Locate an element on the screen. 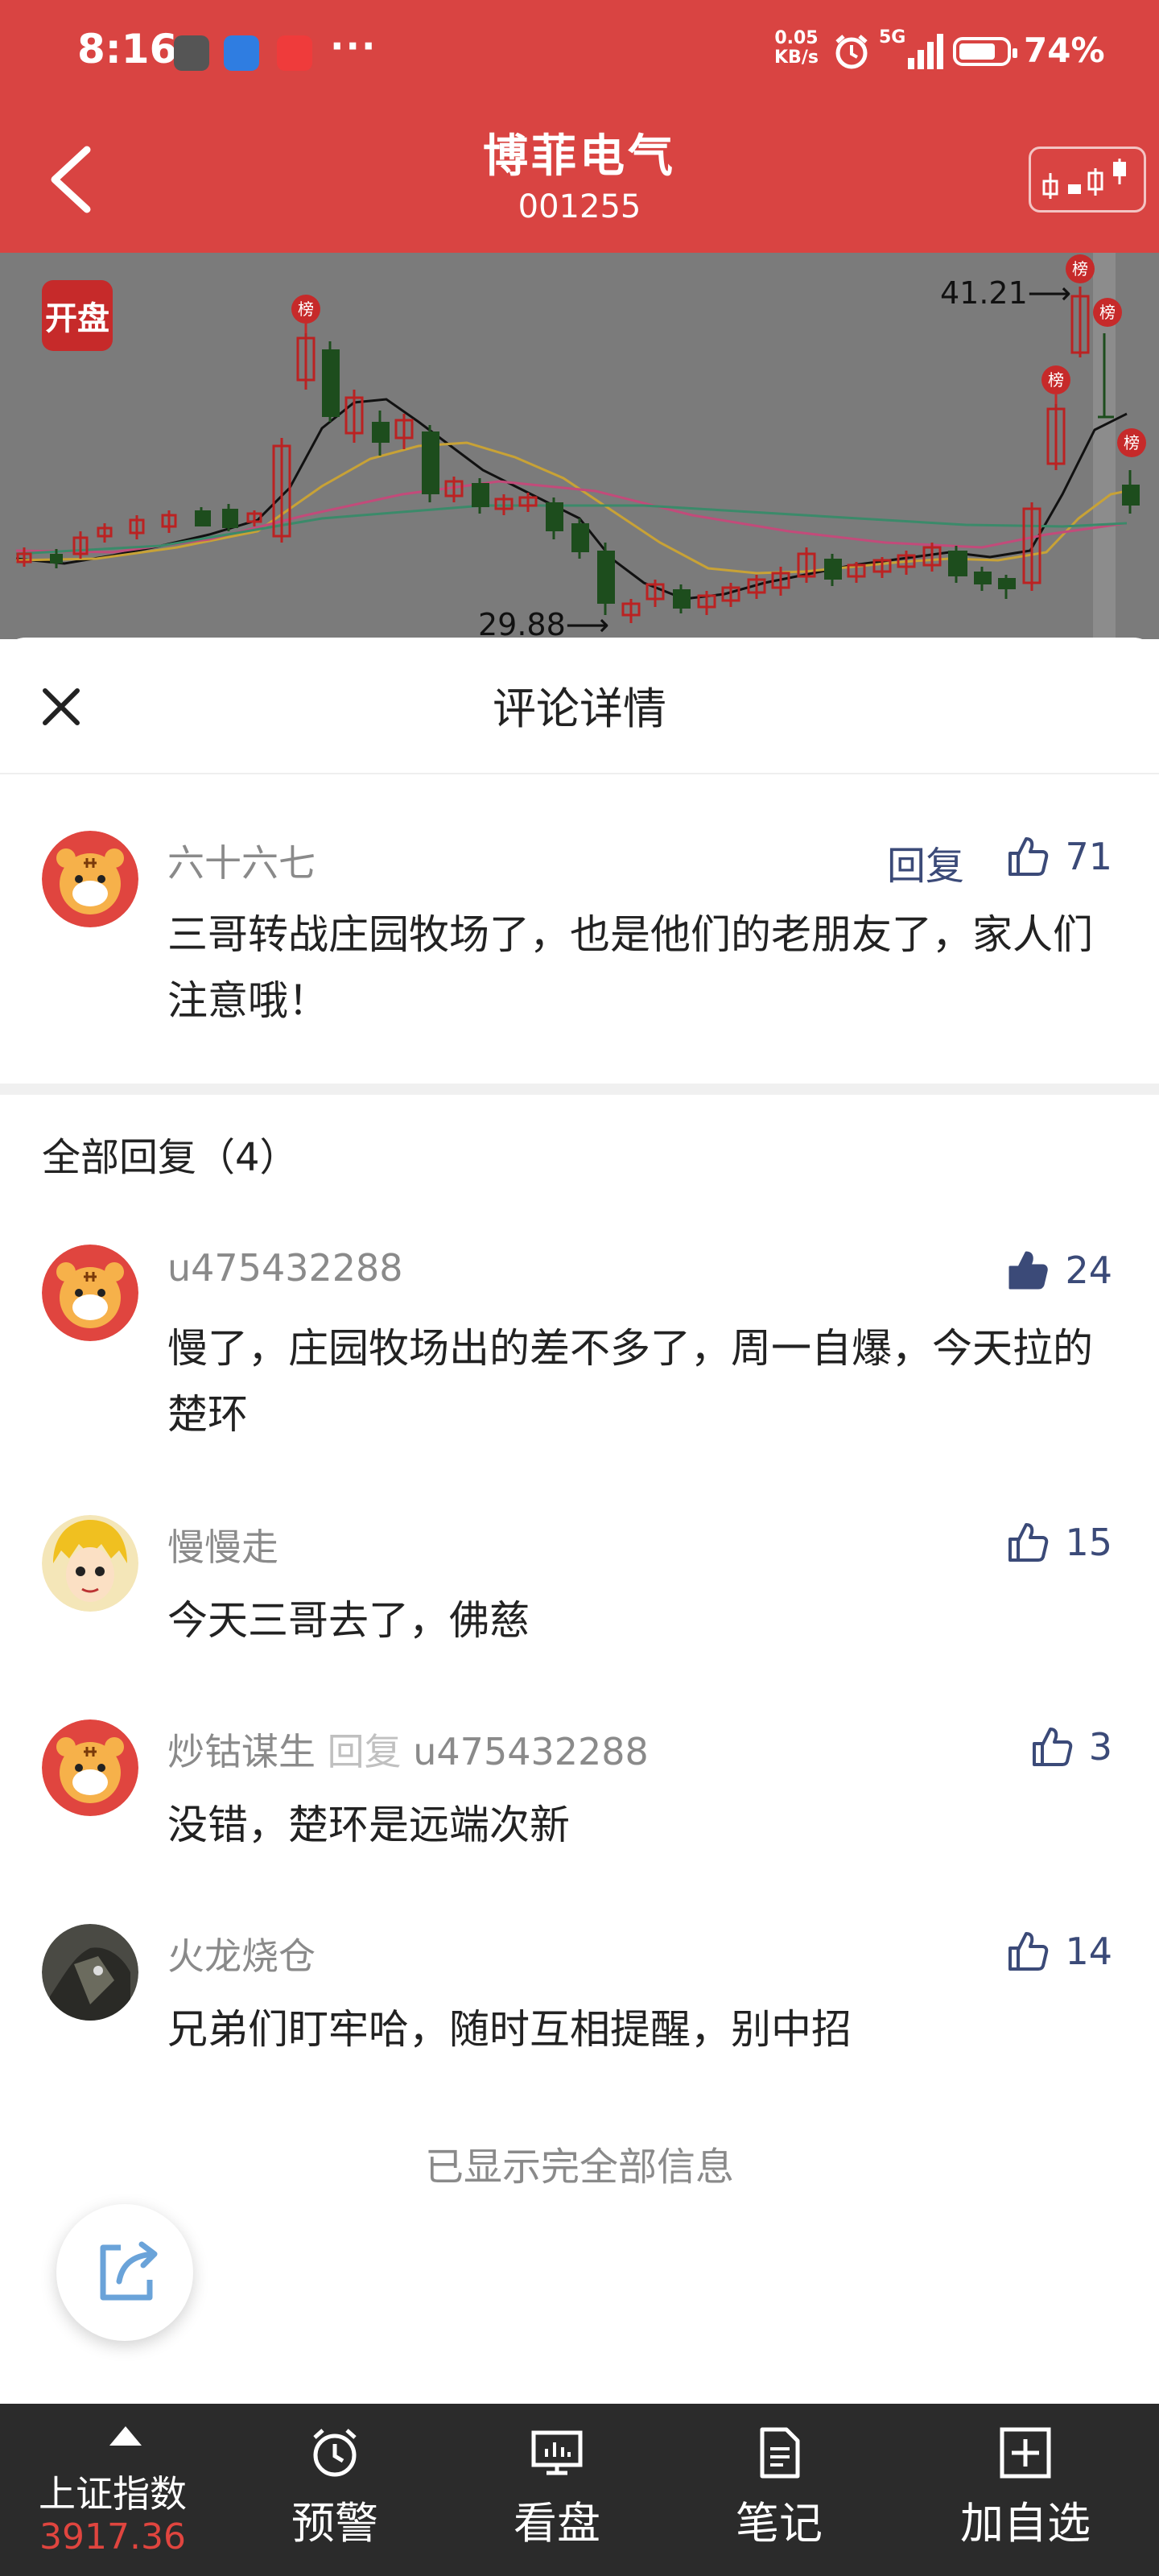 This screenshot has width=1159, height=2576. all-replies-title: 全部回复（4） is located at coordinates (170, 1157).